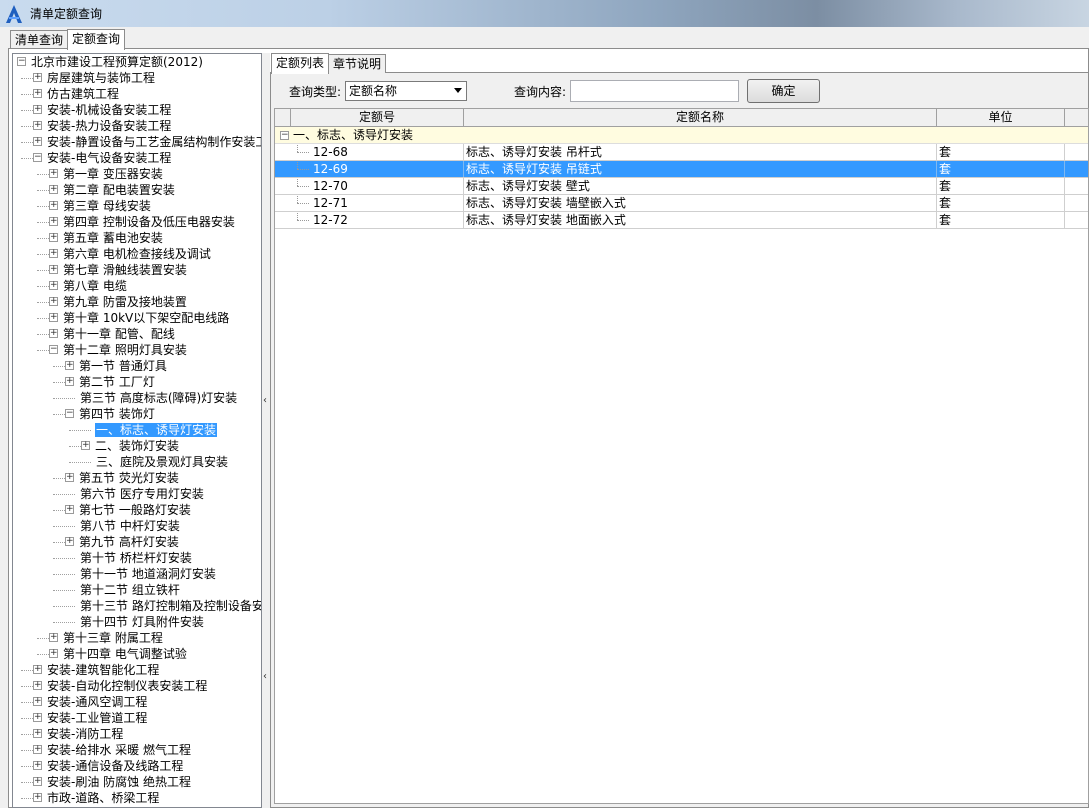  I want to click on tree-item: + 第十三章 附属工程, so click(106, 638).